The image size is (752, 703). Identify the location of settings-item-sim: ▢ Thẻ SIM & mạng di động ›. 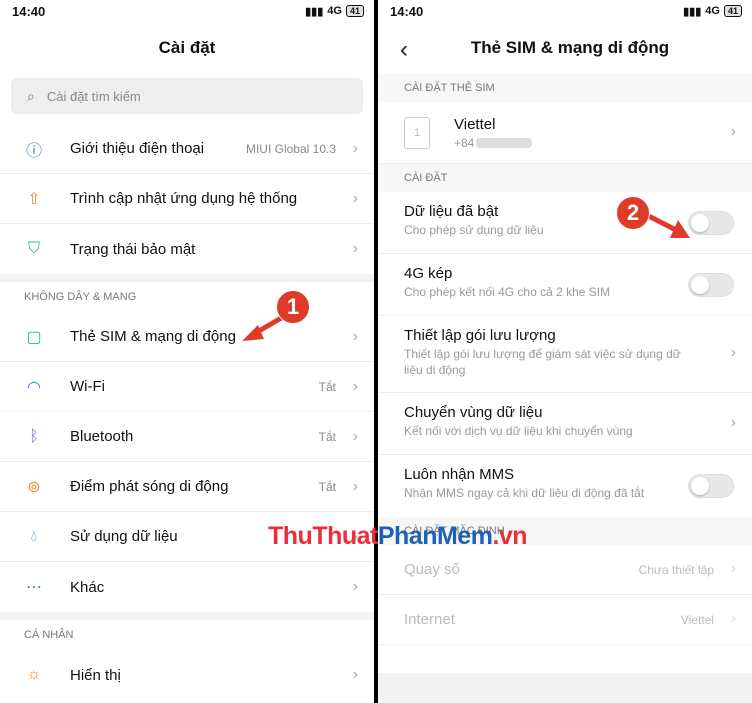
(187, 337).